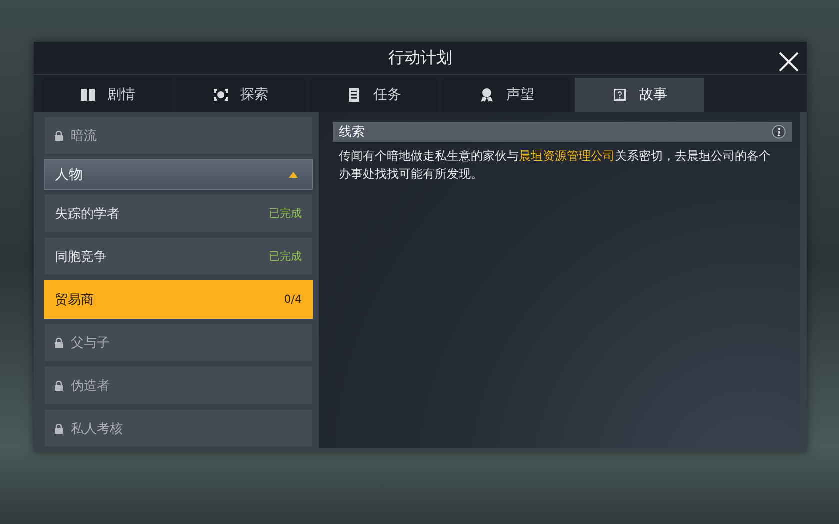  I want to click on window-title: 行动计划, so click(420, 58).